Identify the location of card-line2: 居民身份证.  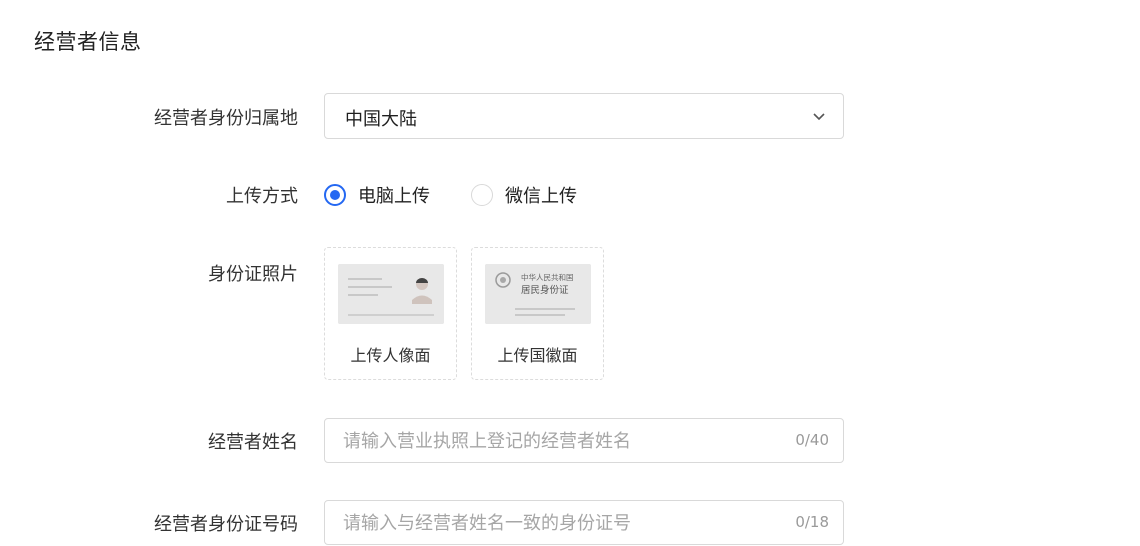
(545, 290).